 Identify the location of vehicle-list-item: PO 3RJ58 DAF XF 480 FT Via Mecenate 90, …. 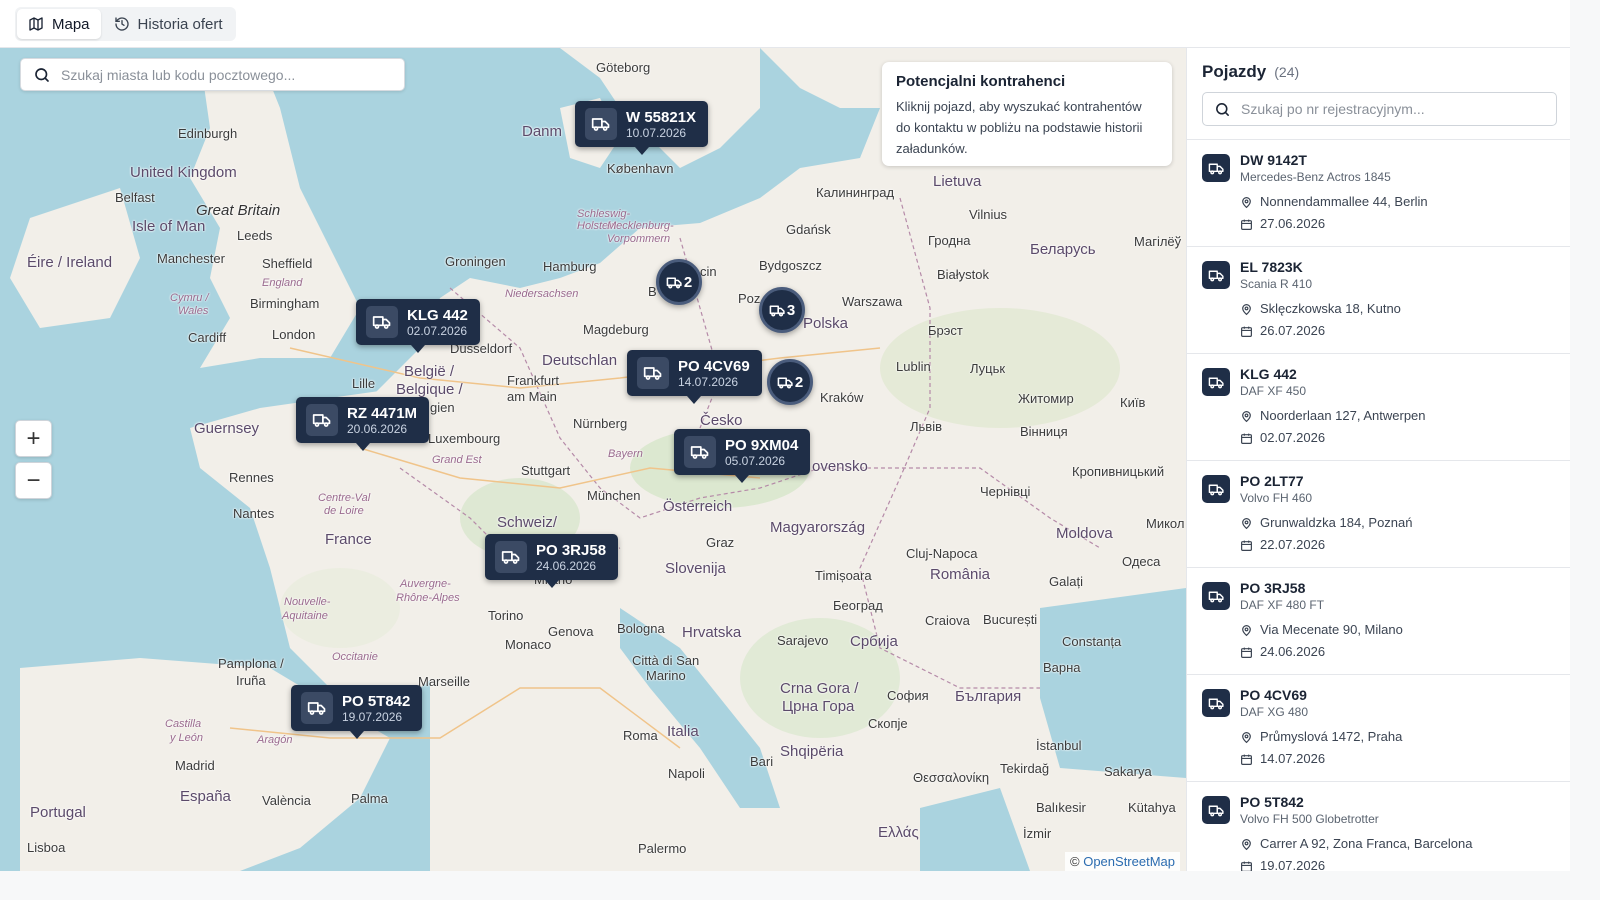
(1378, 621).